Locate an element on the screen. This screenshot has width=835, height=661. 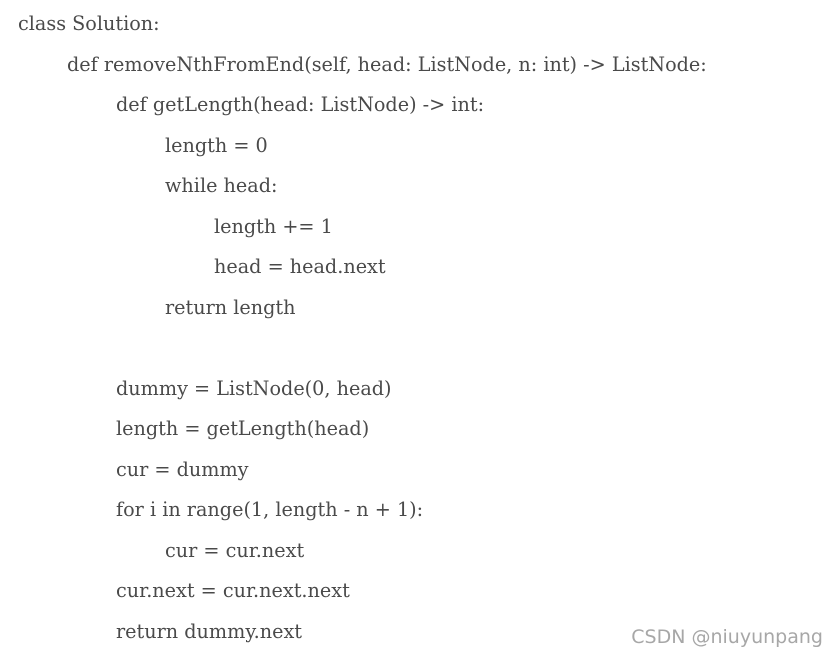
code-line: dummy = ListNode(0, head) is located at coordinates (254, 387).